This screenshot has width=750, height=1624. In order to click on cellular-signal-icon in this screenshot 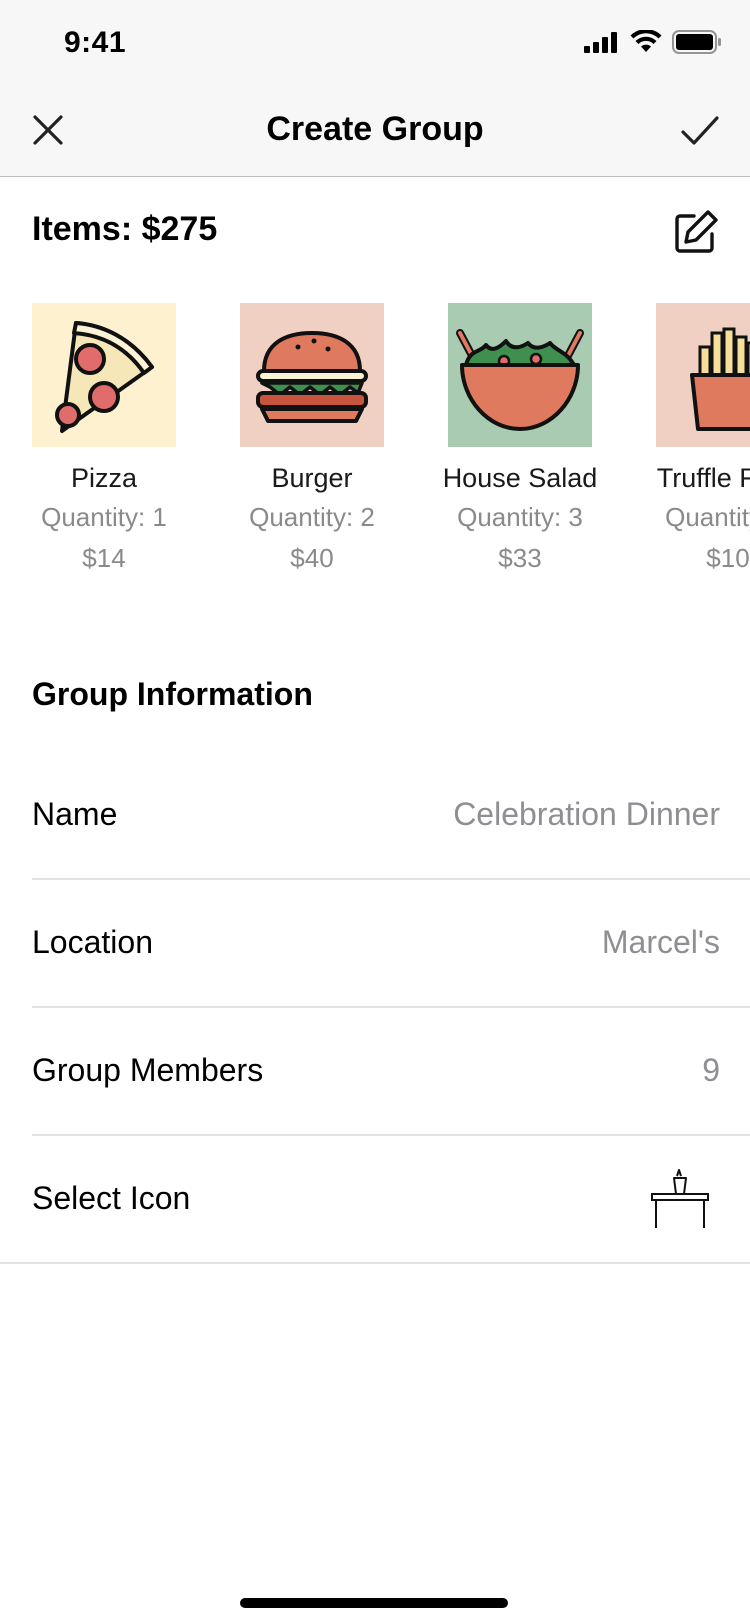, I will do `click(600, 42)`.